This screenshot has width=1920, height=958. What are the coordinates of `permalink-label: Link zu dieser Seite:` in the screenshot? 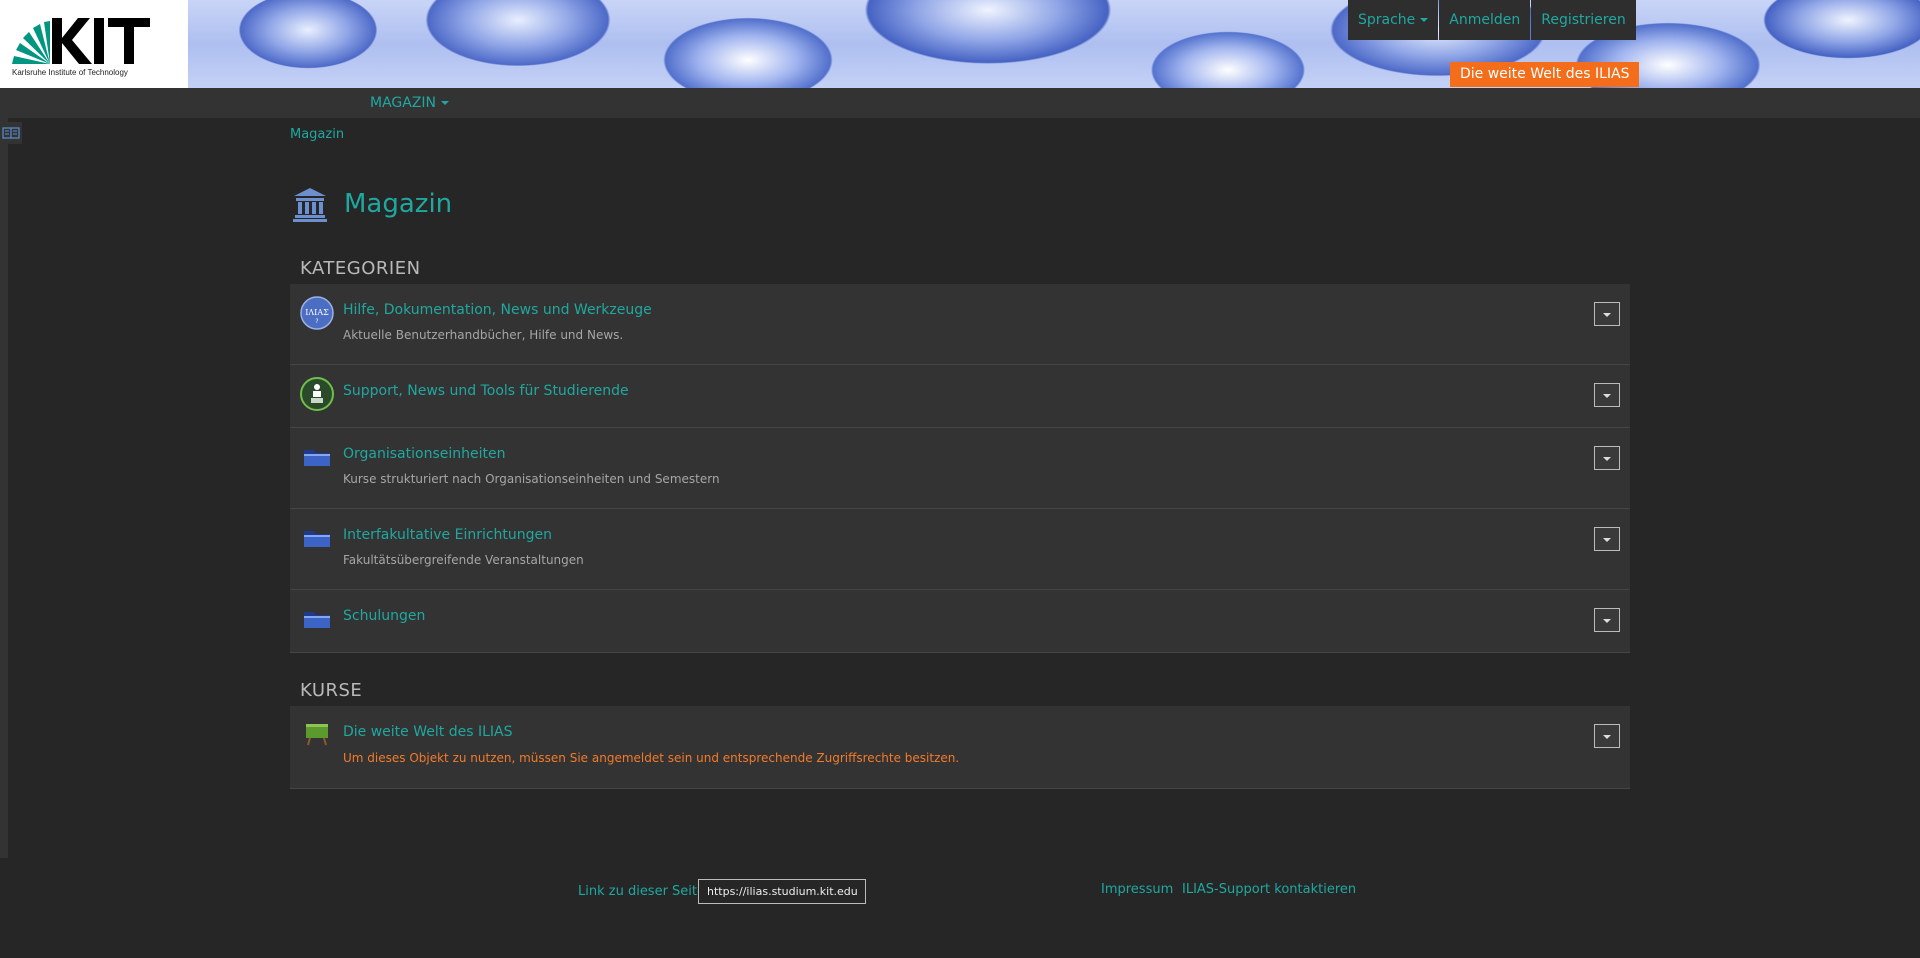 It's located at (644, 891).